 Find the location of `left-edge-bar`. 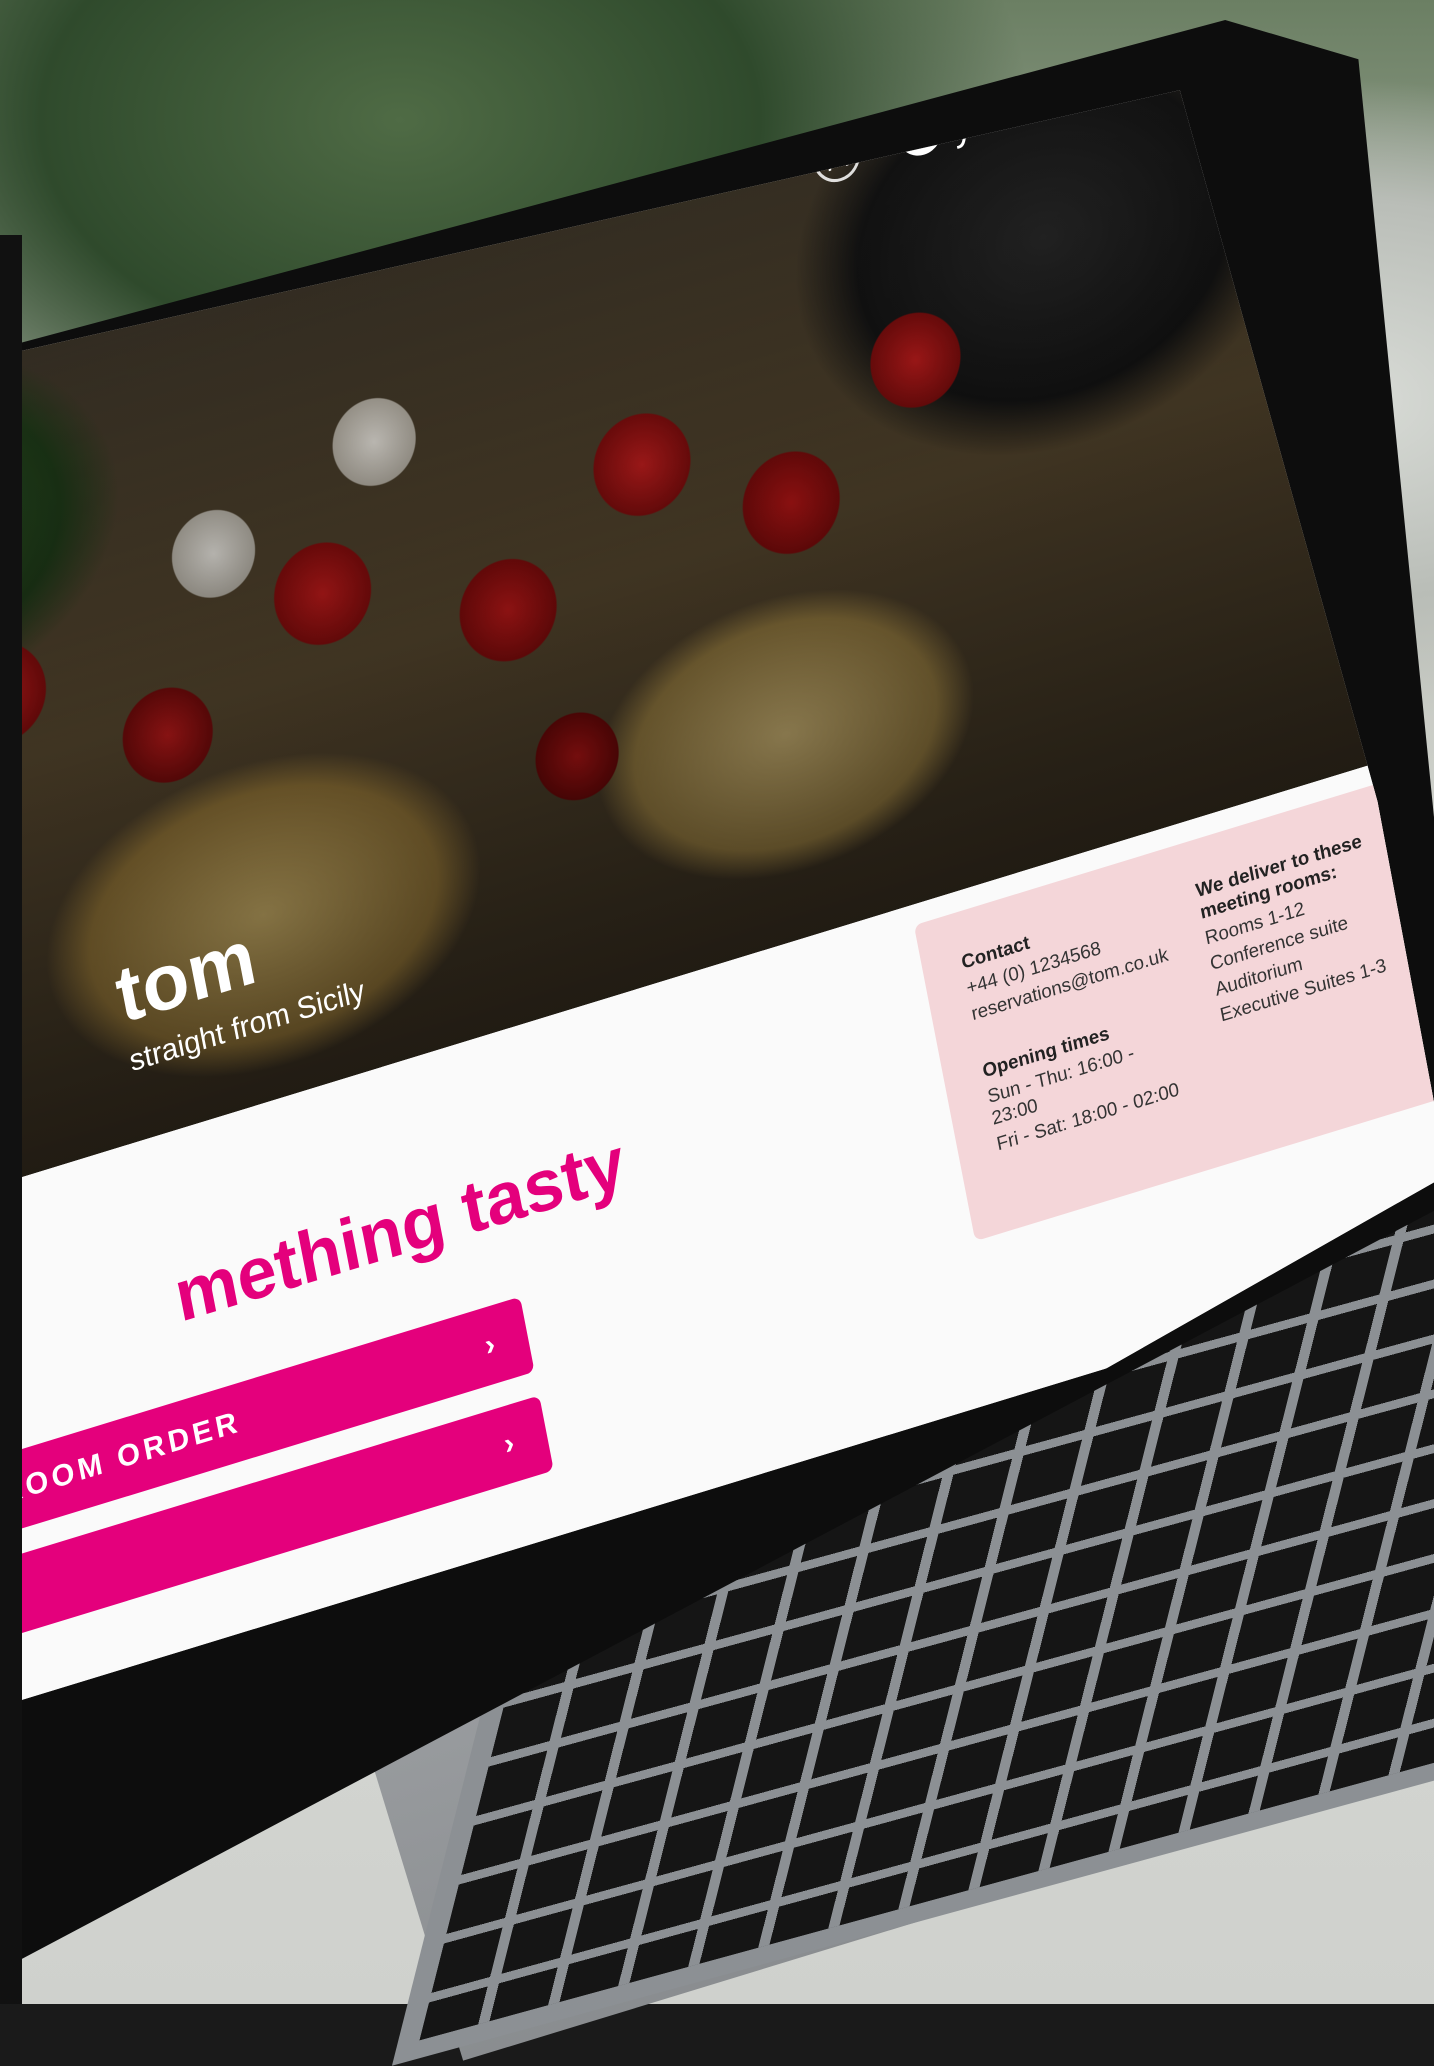

left-edge-bar is located at coordinates (11, 1119).